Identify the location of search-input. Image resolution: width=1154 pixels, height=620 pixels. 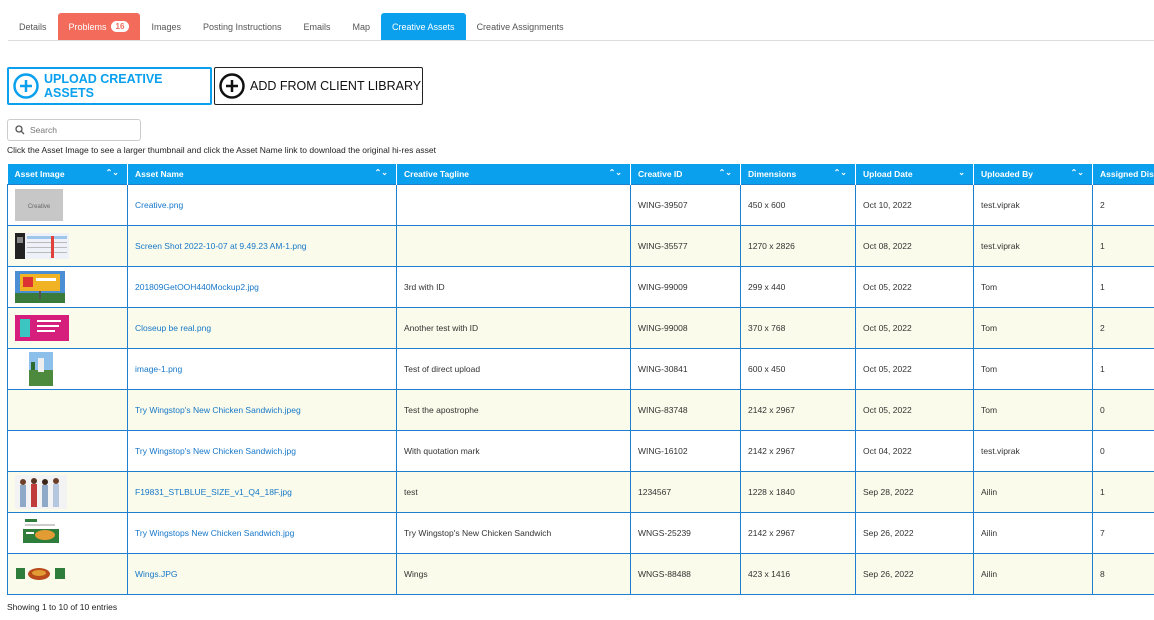
(80, 130).